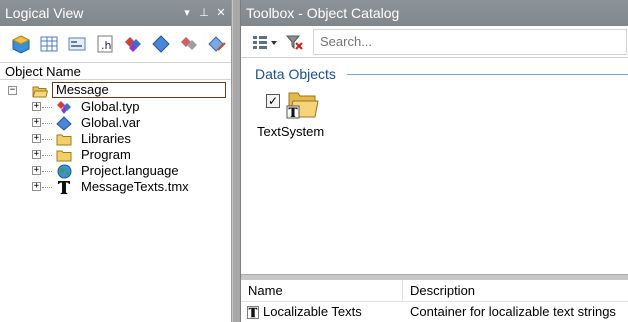  What do you see at coordinates (106, 139) in the screenshot?
I see `tree-node-label: Libraries` at bounding box center [106, 139].